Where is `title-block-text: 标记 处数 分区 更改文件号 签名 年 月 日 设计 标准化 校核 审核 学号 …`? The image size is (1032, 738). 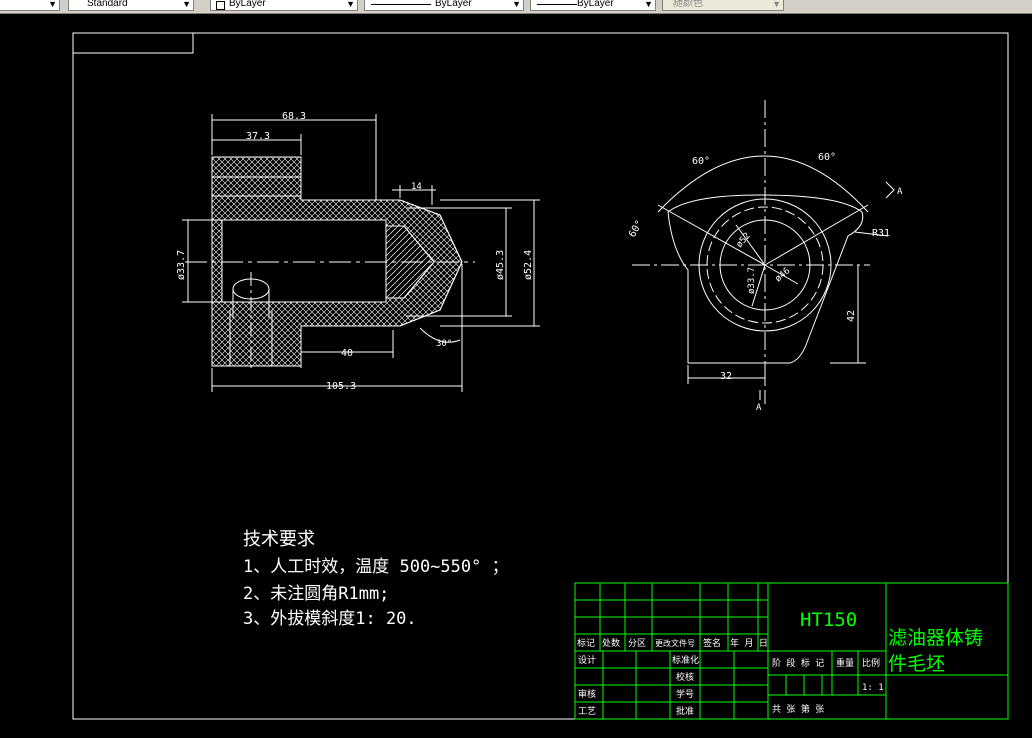
title-block-text: 标记 处数 分区 更改文件号 签名 年 月 日 设计 标准化 校核 审核 学号 … is located at coordinates (780, 663).